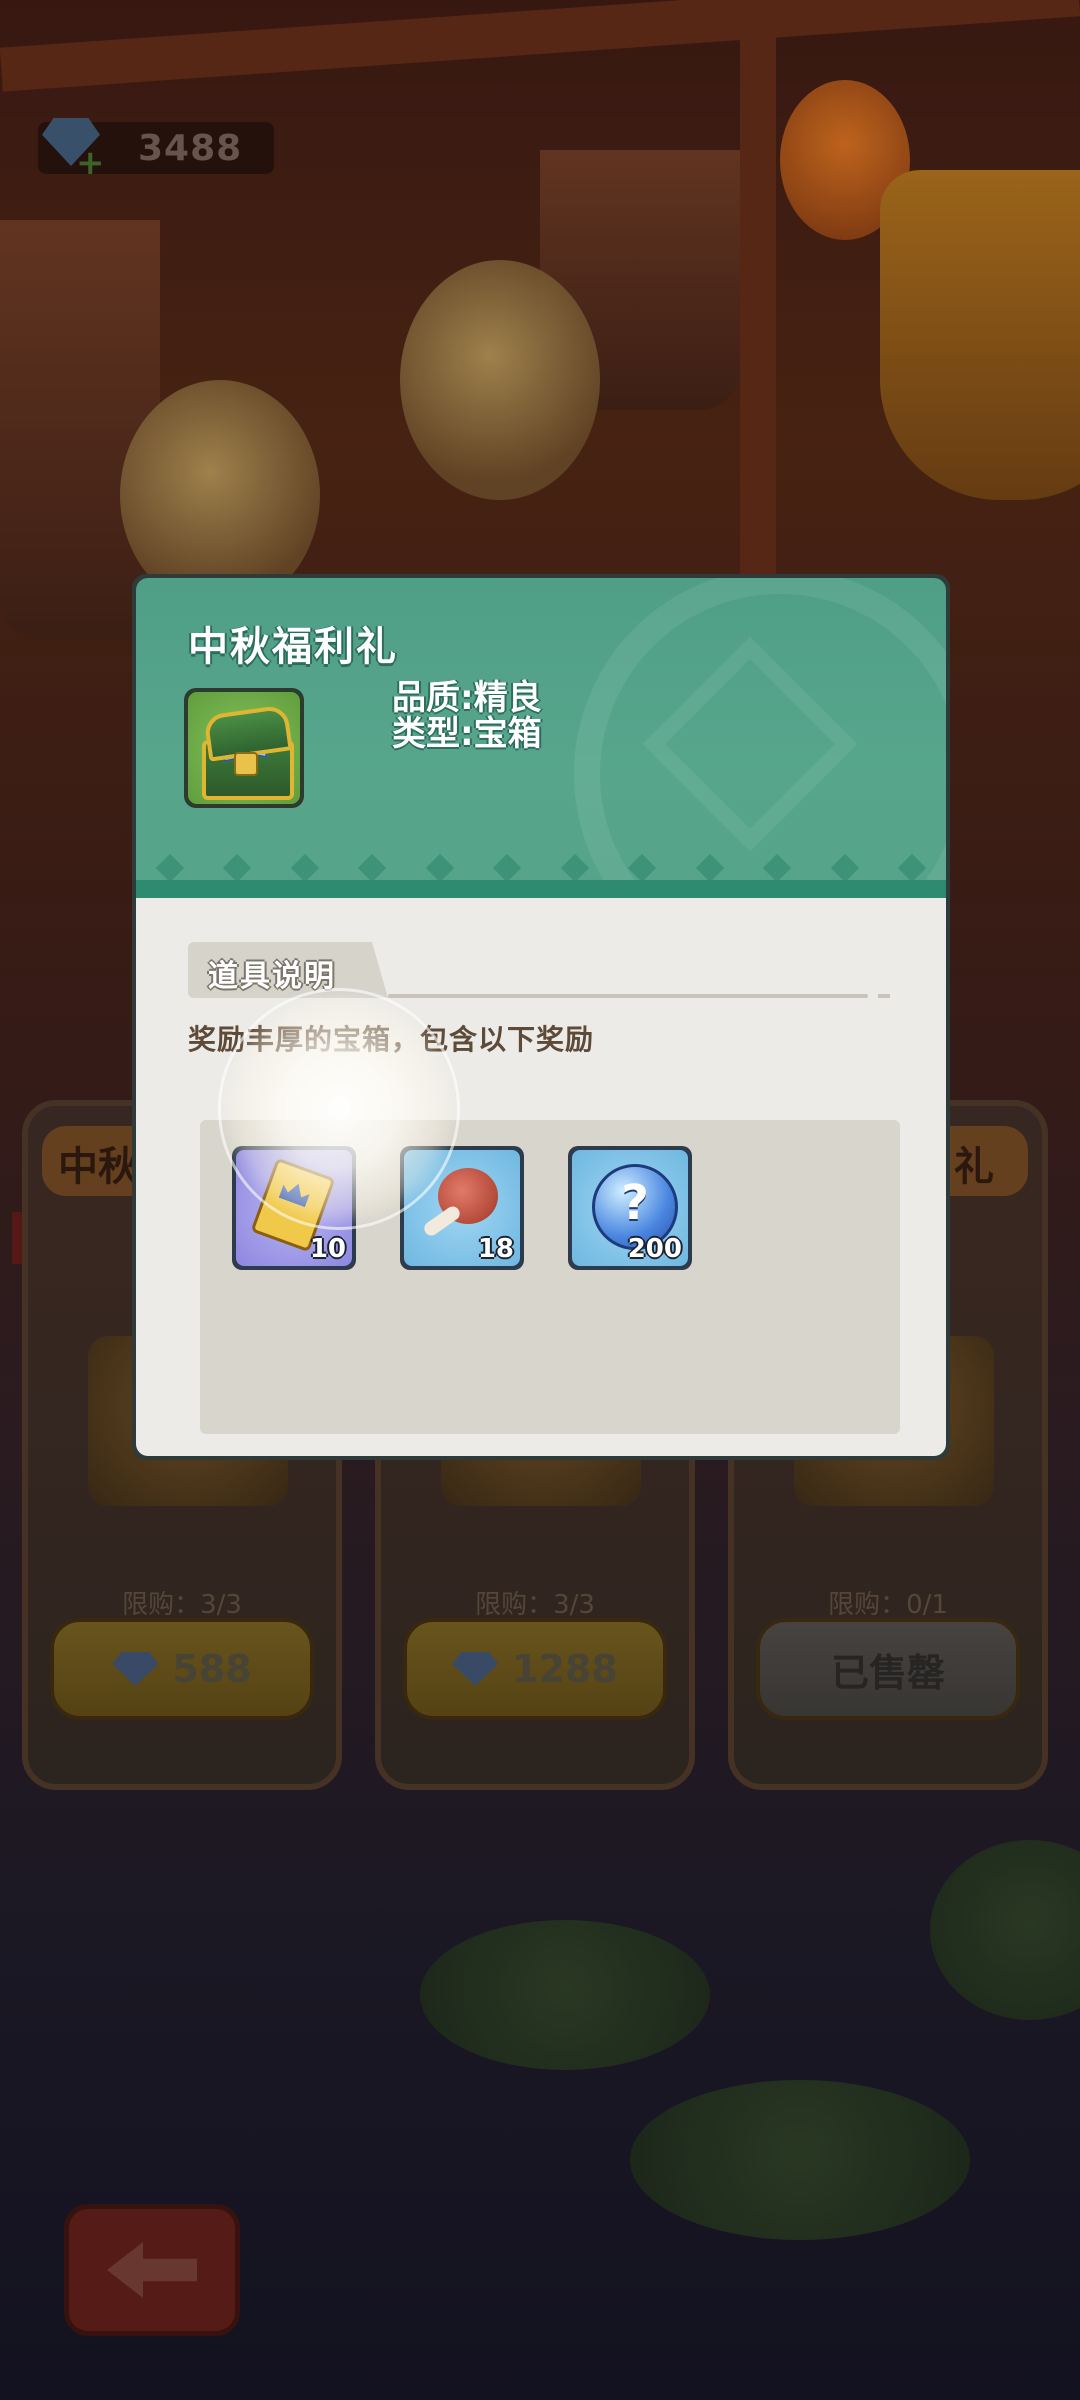 The height and width of the screenshot is (2400, 1080). Describe the element at coordinates (272, 976) in the screenshot. I see `section-label-text: 道具说明` at that location.